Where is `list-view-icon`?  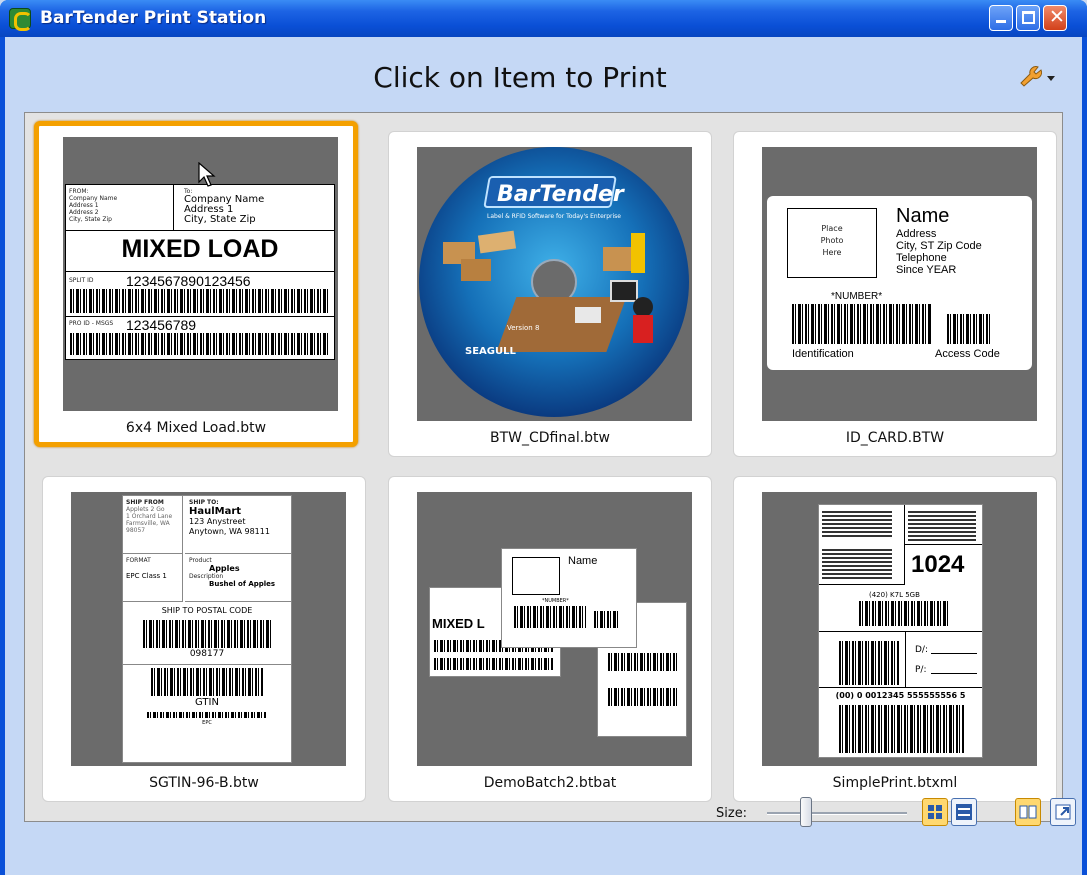 list-view-icon is located at coordinates (964, 812).